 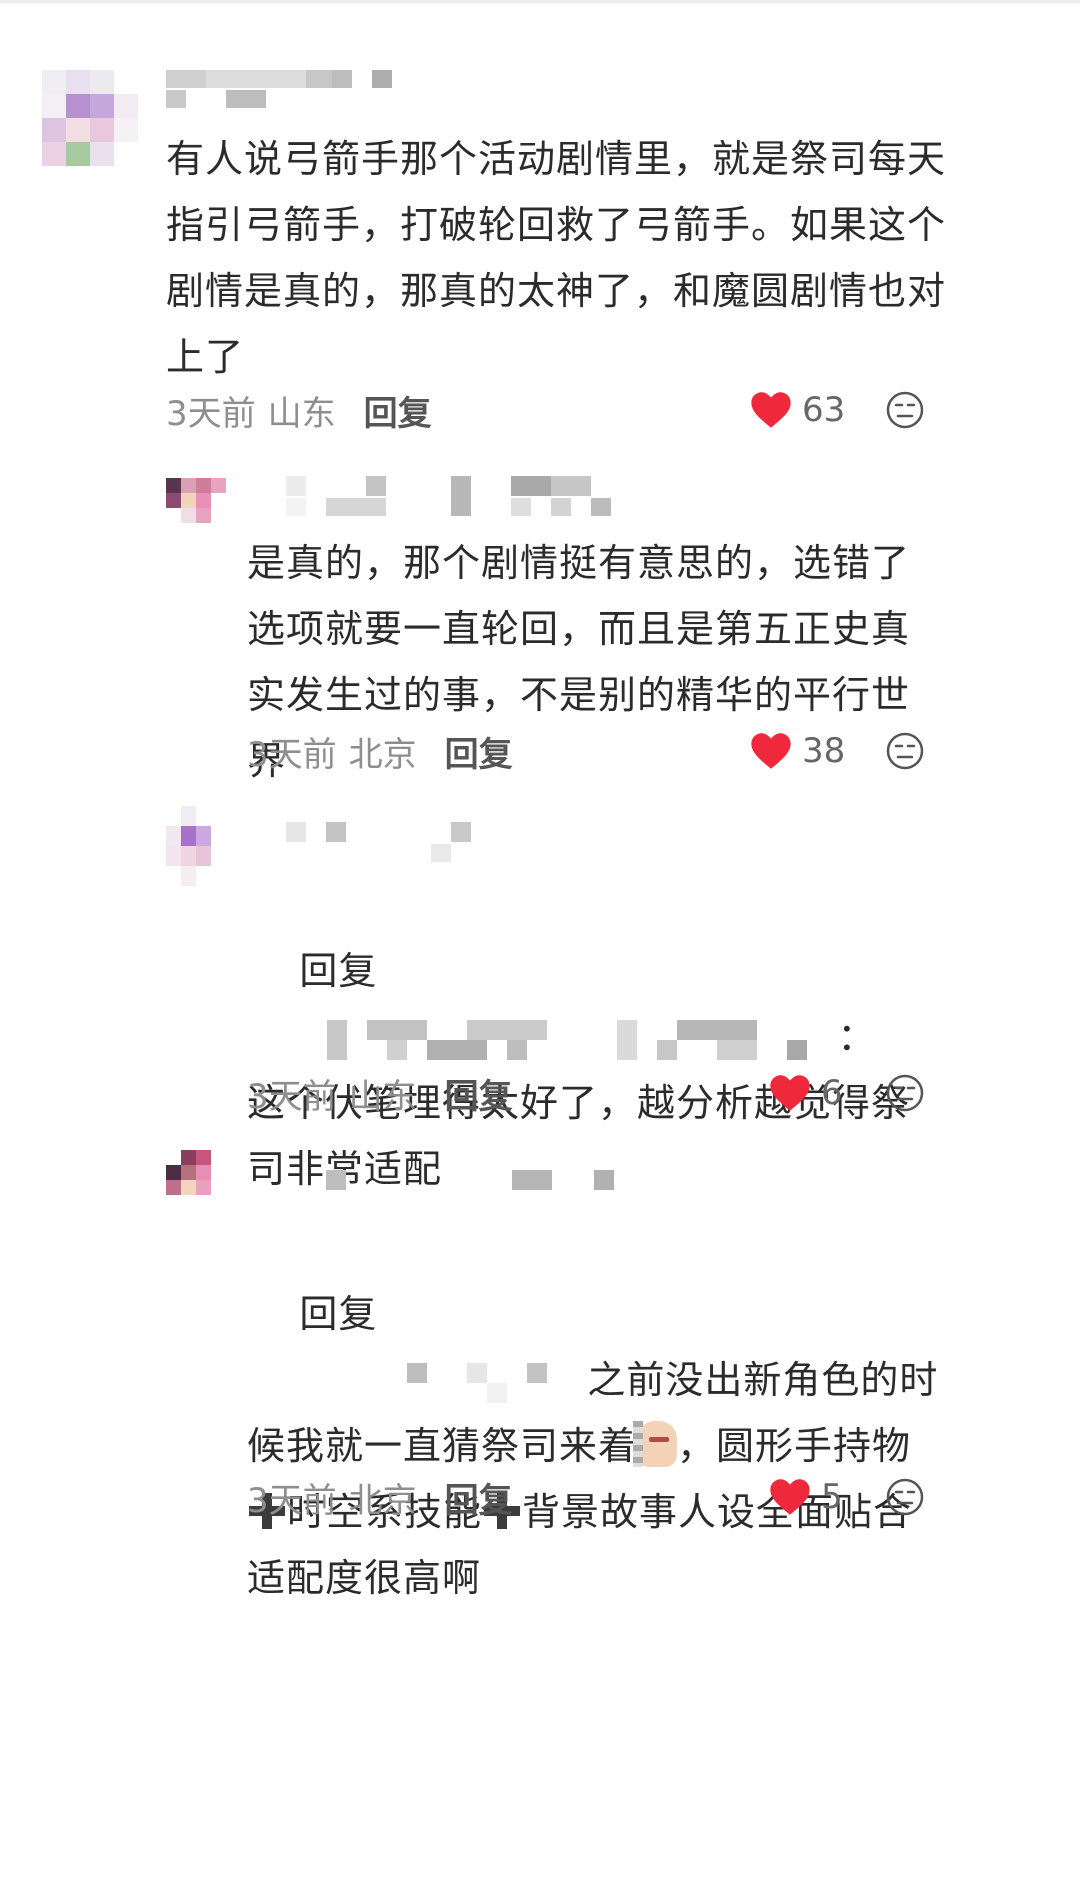 What do you see at coordinates (794, 1446) in the screenshot?
I see `comment-body-part2: ，圆形手持物` at bounding box center [794, 1446].